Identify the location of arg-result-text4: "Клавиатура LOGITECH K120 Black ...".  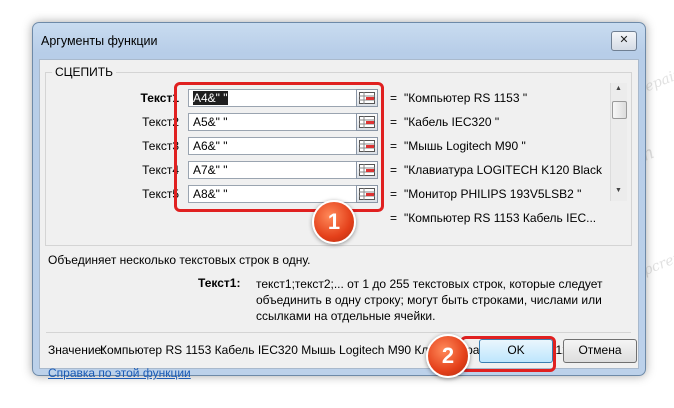
(504, 170).